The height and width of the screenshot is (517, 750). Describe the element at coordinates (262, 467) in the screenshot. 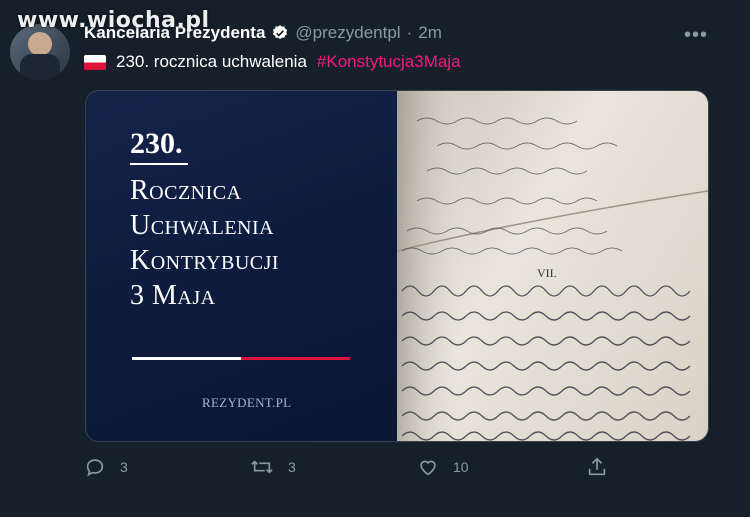

I see `retweet-icon` at that location.